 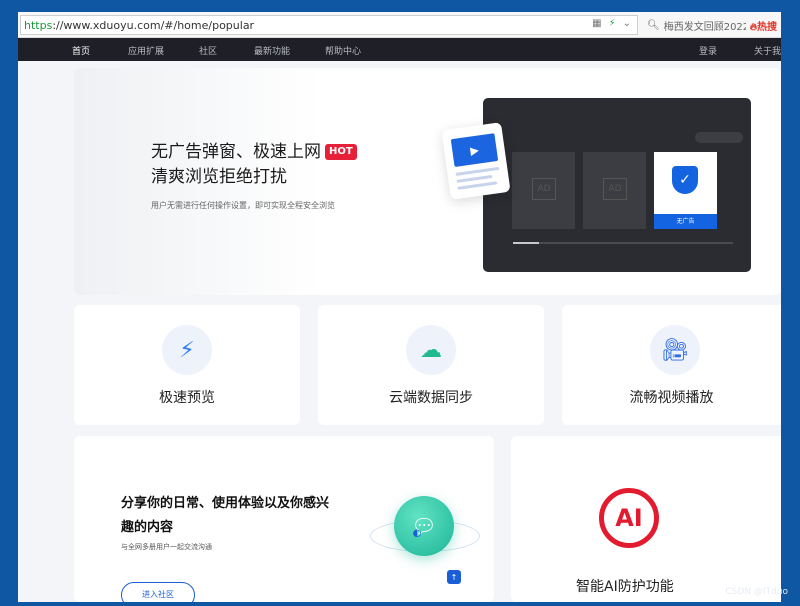 I want to click on community-title: 分享你的日常、使用体验以及你感兴趣的内容, so click(x=225, y=515).